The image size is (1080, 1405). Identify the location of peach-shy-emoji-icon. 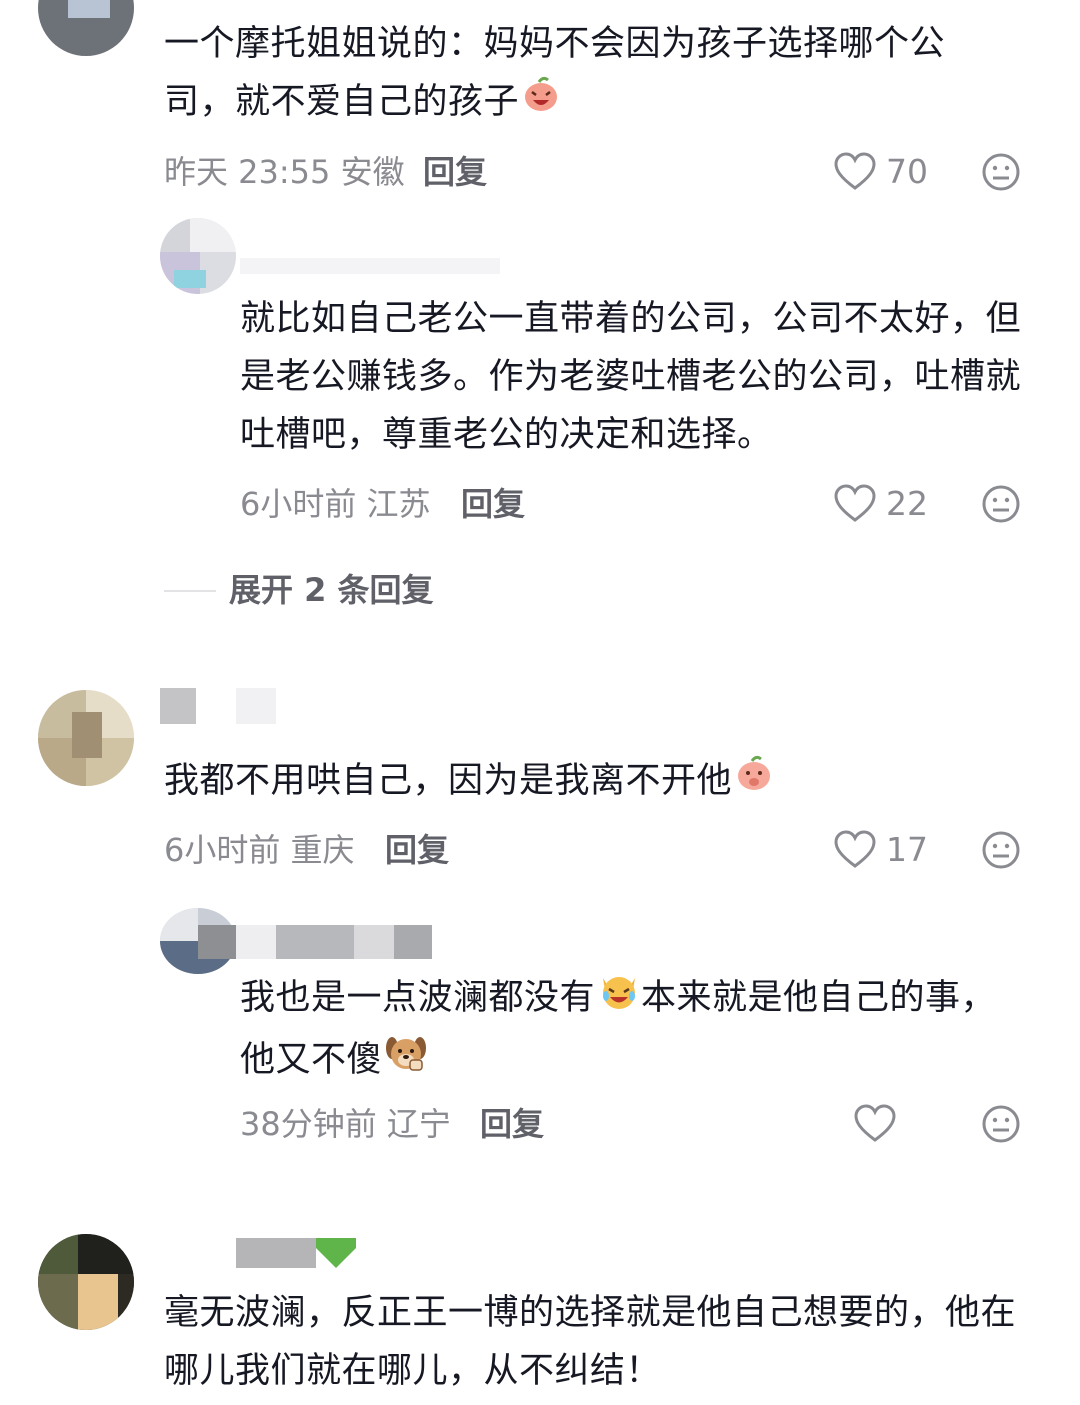
(754, 782).